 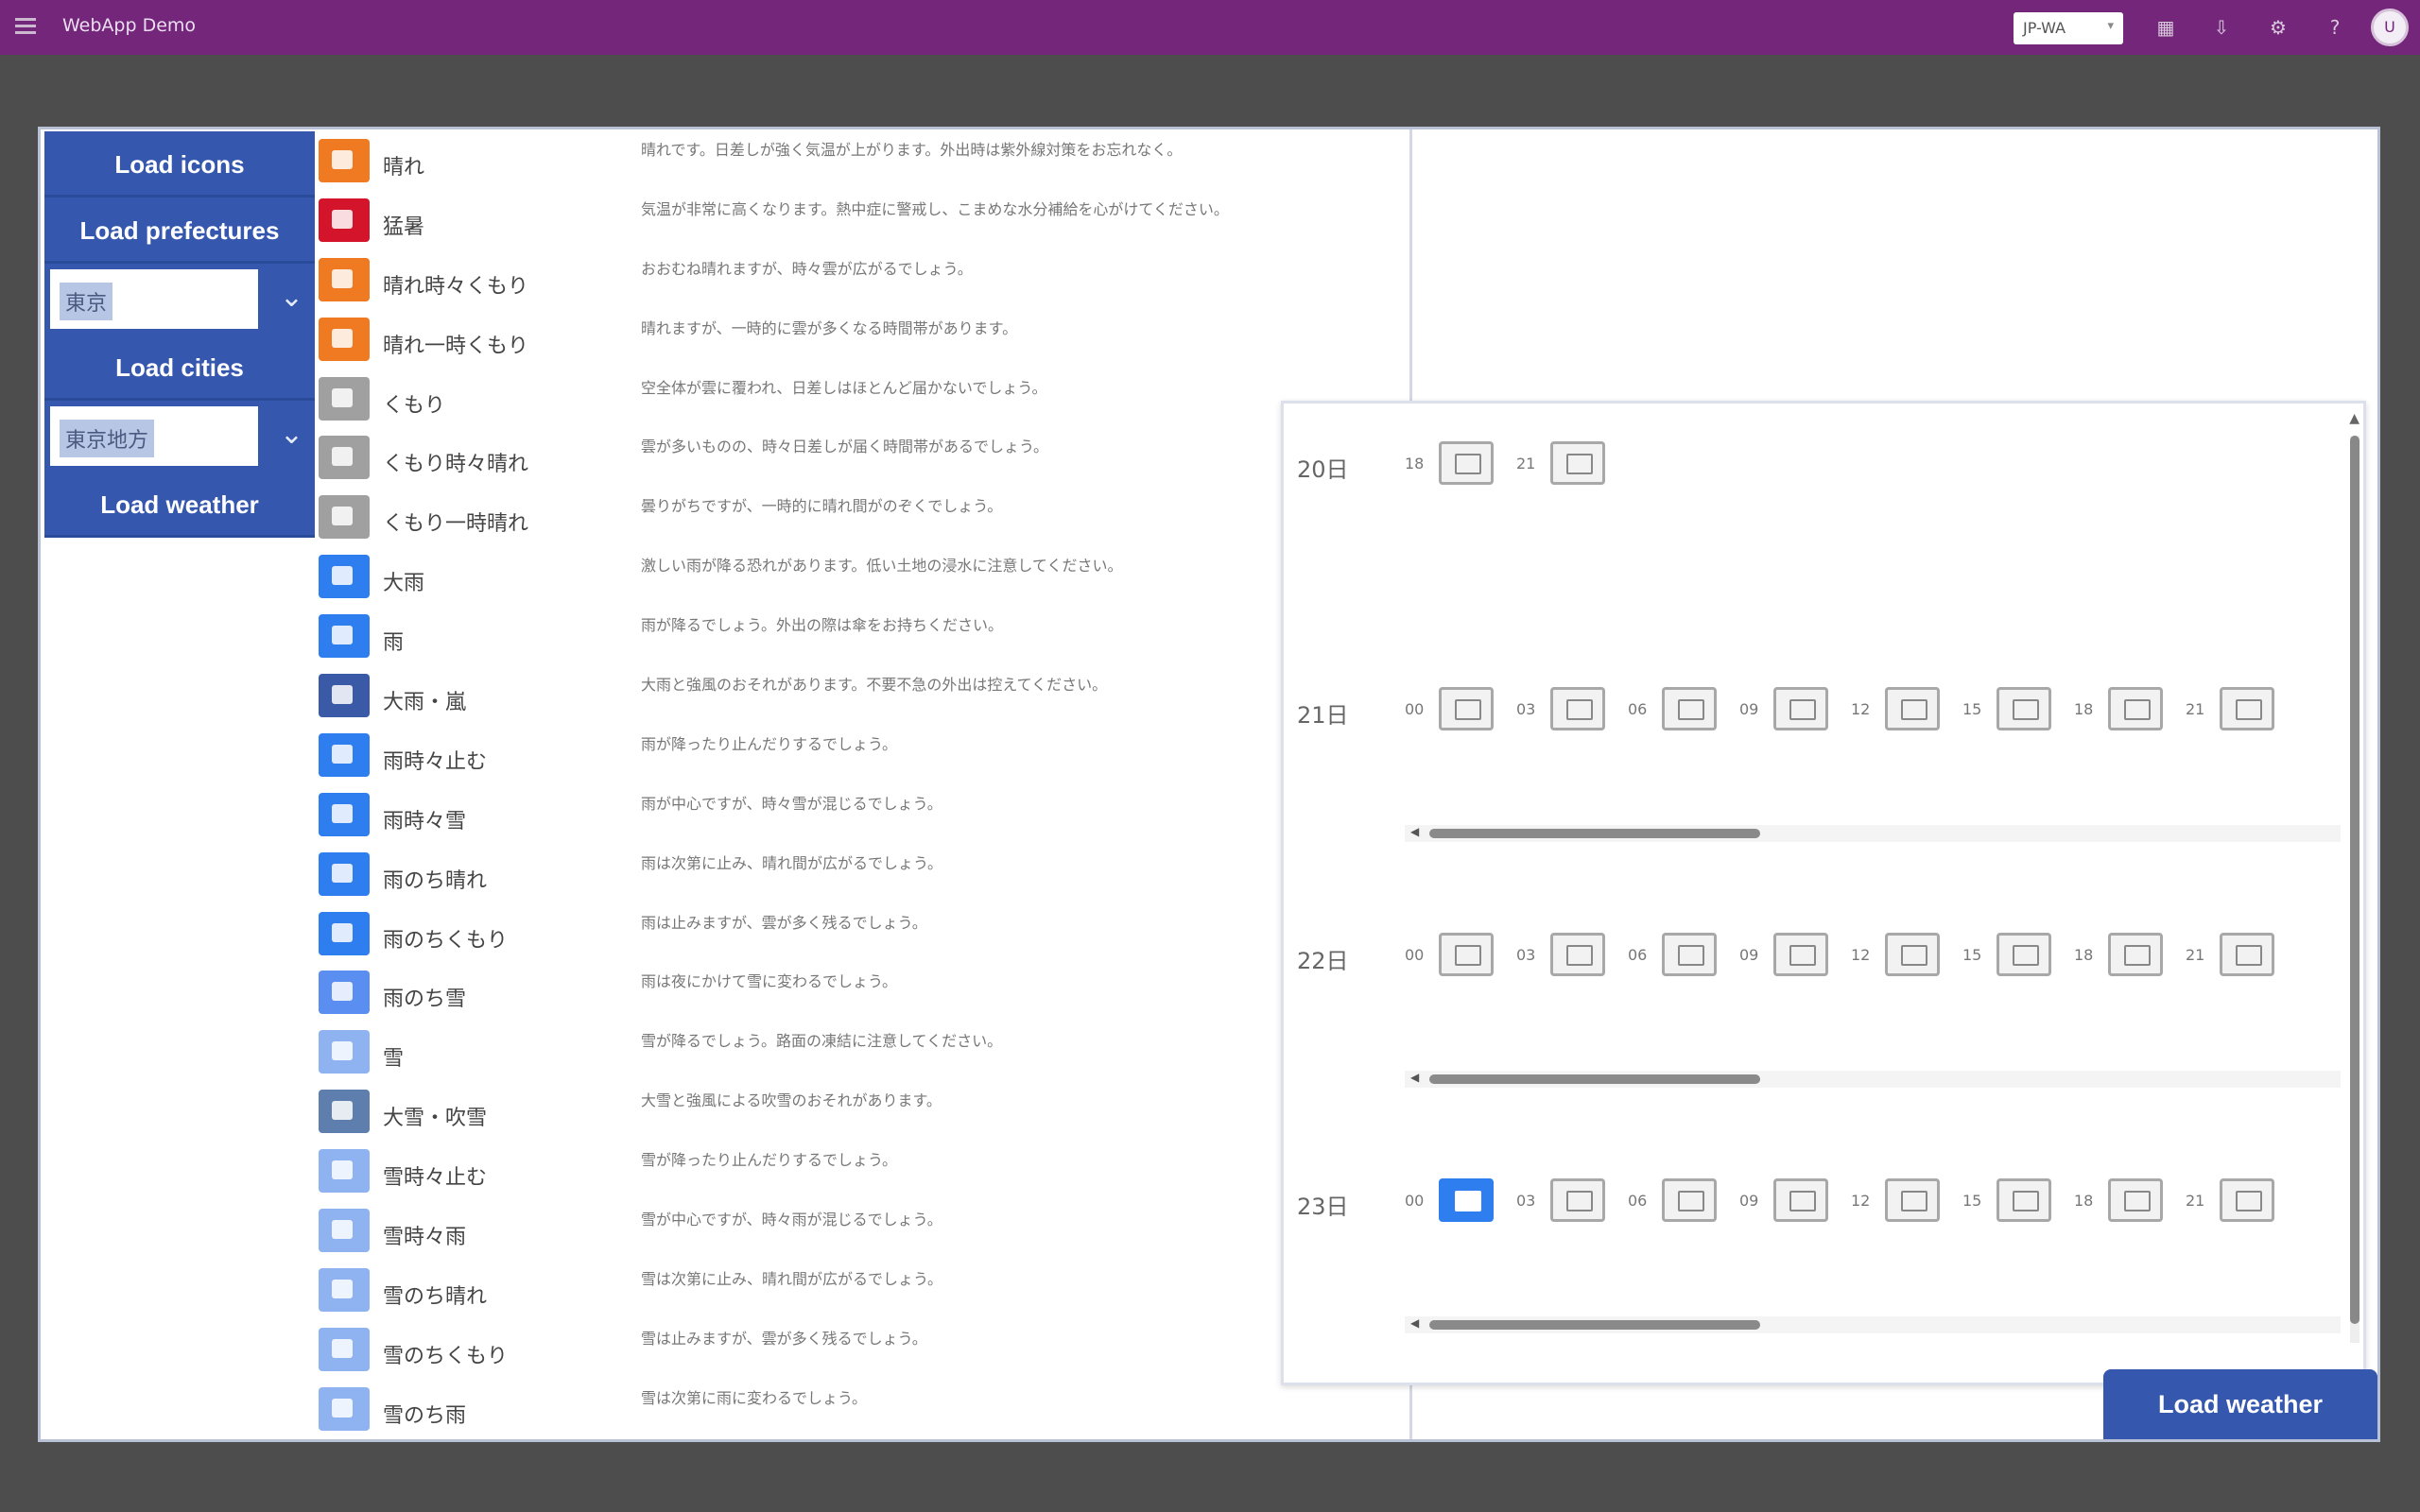 I want to click on load-weather-button: Load weather, so click(x=179, y=505).